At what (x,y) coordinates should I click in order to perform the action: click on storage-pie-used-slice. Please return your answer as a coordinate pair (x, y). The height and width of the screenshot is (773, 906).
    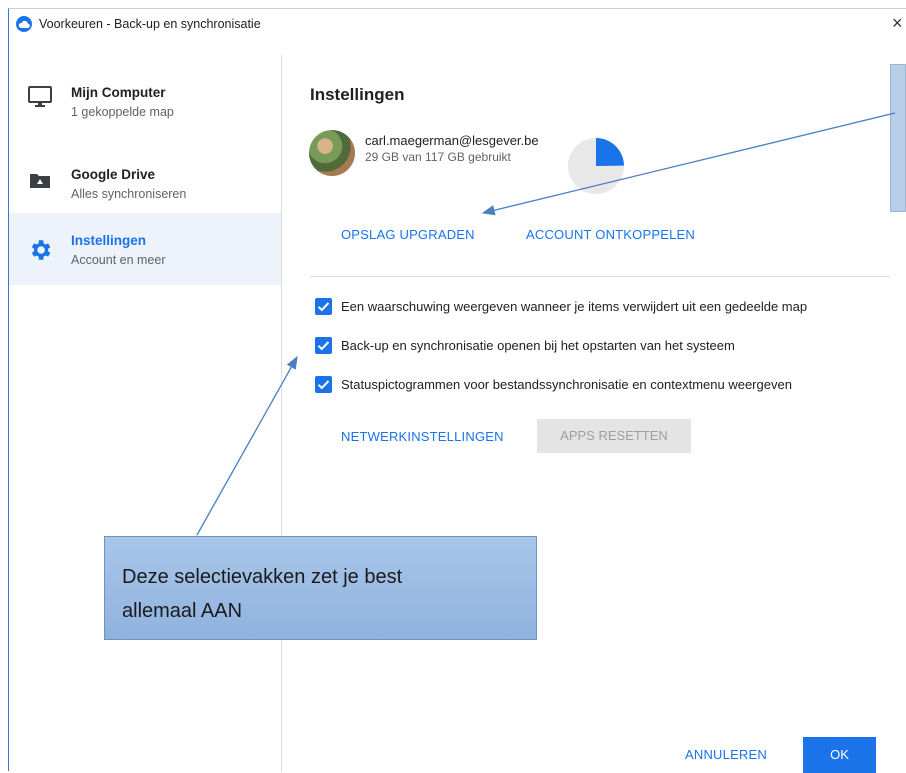
    Looking at the image, I should click on (610, 152).